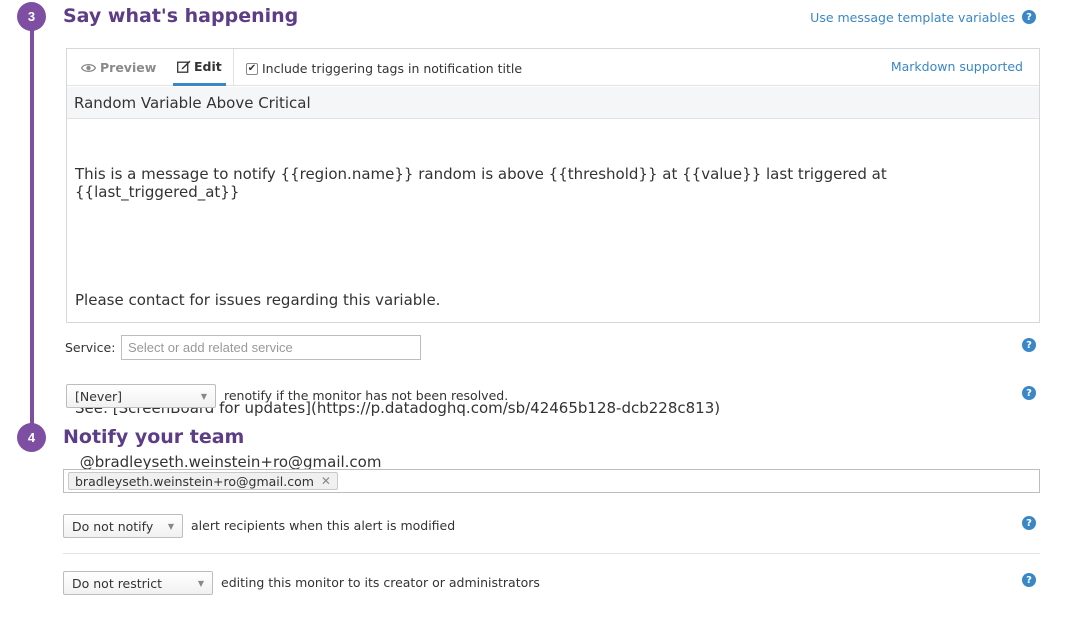 This screenshot has width=1079, height=620. I want to click on notify-modified-select: Do not notify ▼, so click(123, 526).